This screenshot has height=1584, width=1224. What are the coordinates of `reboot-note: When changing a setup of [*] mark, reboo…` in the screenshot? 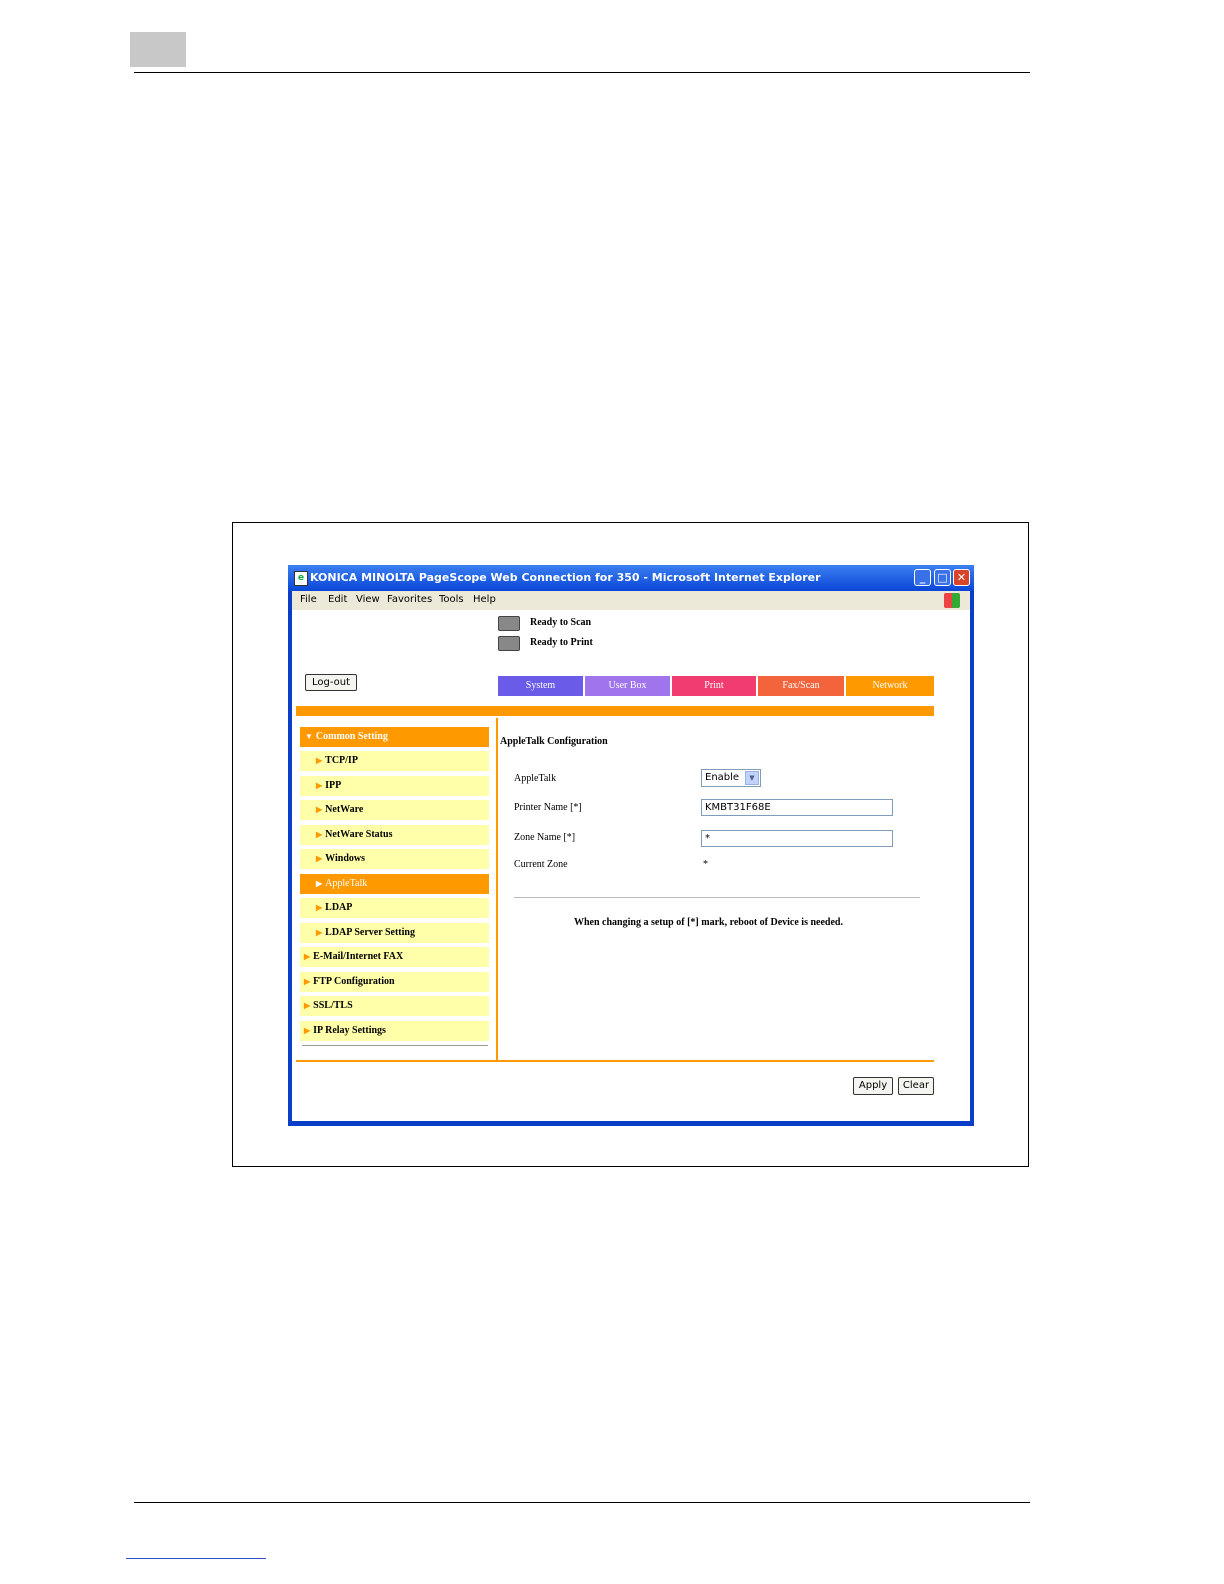 It's located at (708, 922).